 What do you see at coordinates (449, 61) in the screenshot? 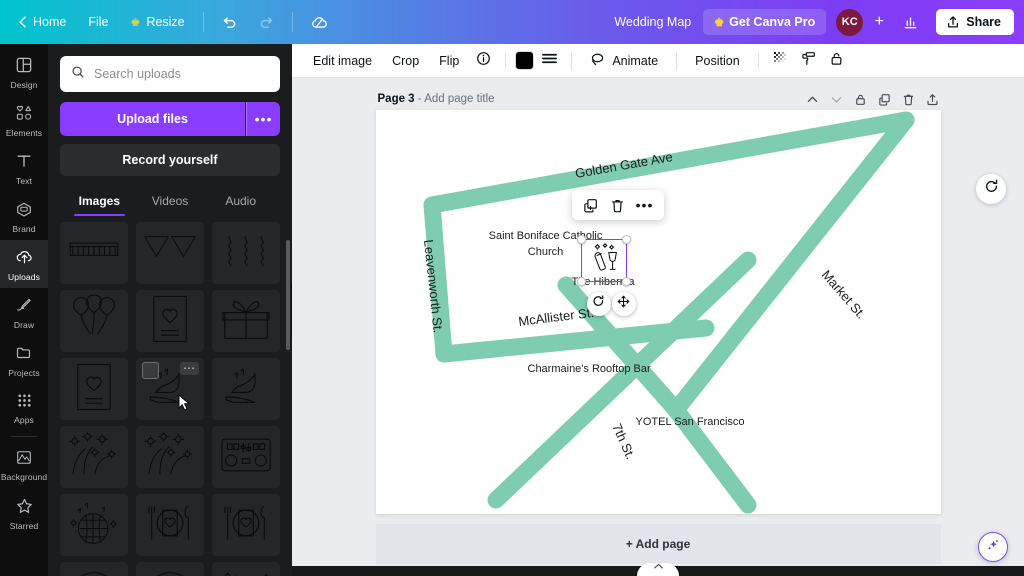
I see `flip-button: Flip` at bounding box center [449, 61].